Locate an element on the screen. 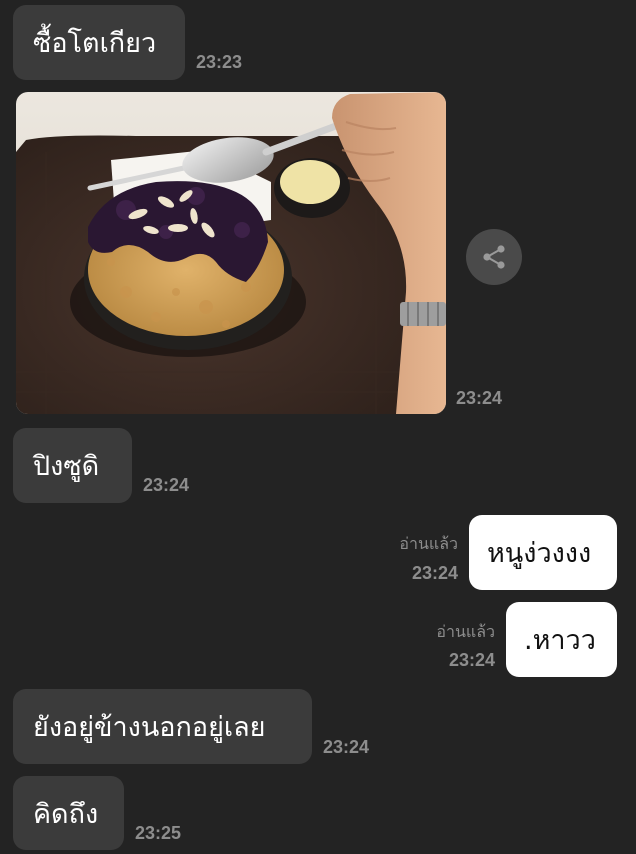 This screenshot has width=636, height=854. share-icon is located at coordinates (494, 257).